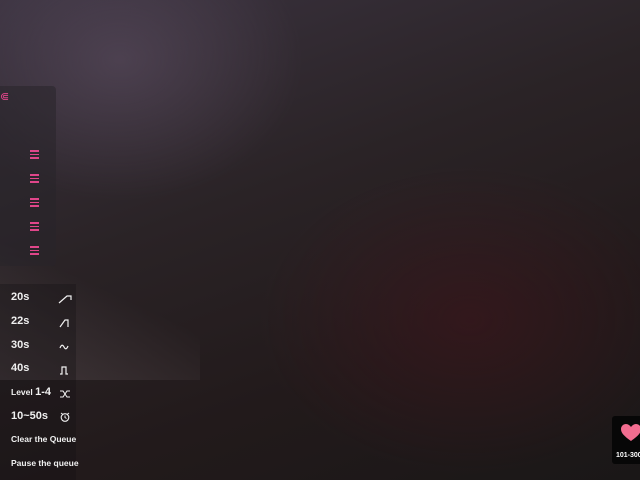 Image resolution: width=640 pixels, height=480 pixels. Describe the element at coordinates (630, 433) in the screenshot. I see `heart-icon` at that location.